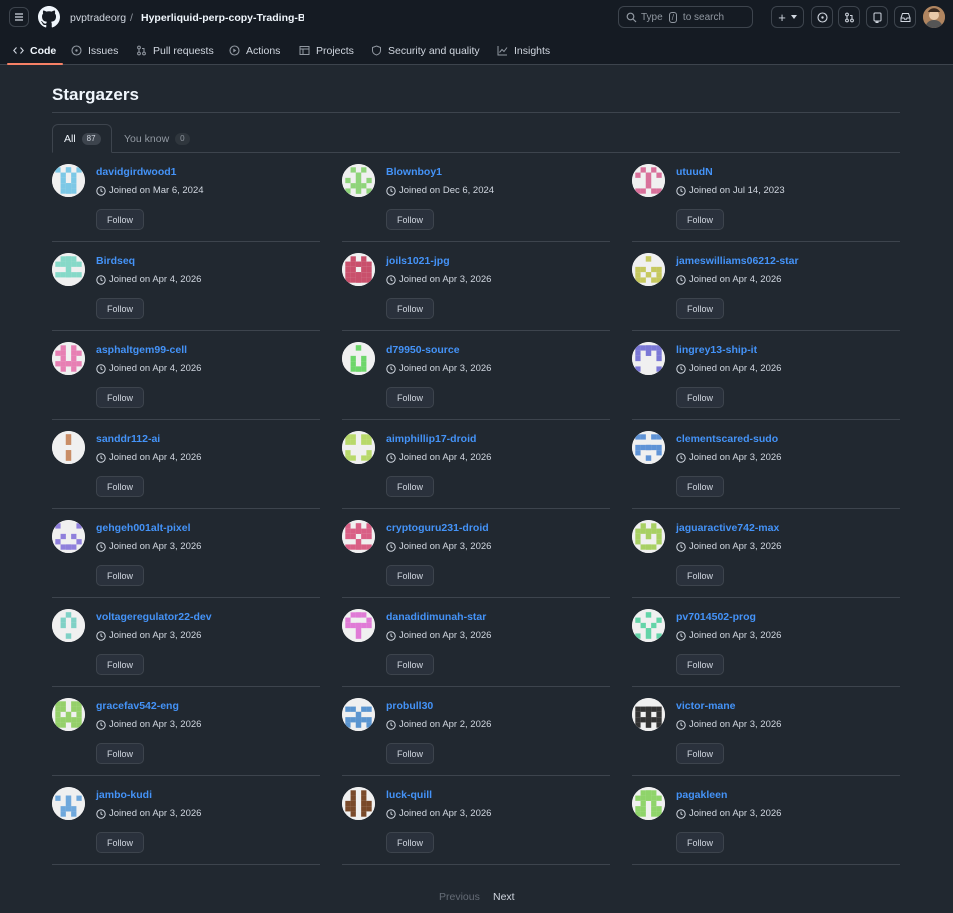  I want to click on tab-actions: Actions, so click(254, 50).